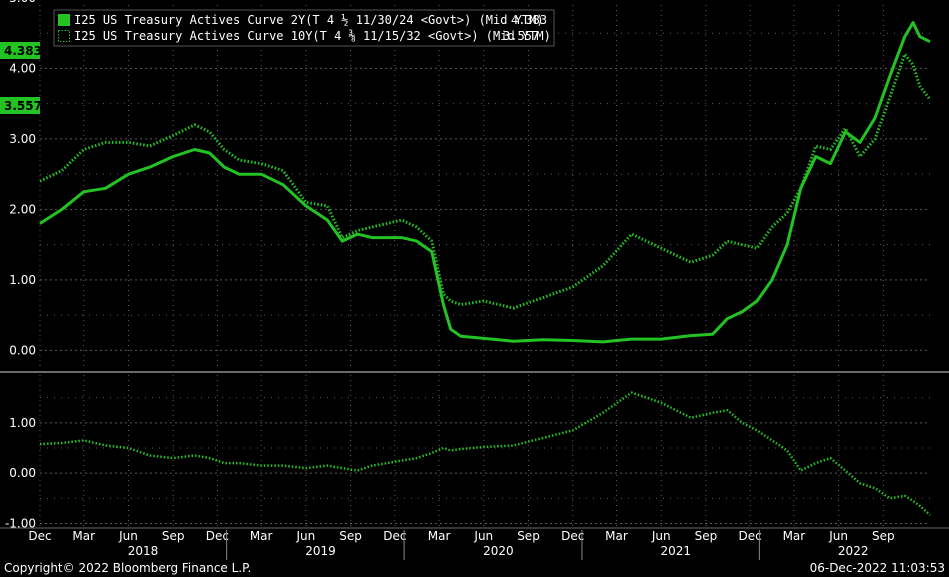 The height and width of the screenshot is (577, 949). I want to click on badge-2y-text: 4.383, so click(23, 51).